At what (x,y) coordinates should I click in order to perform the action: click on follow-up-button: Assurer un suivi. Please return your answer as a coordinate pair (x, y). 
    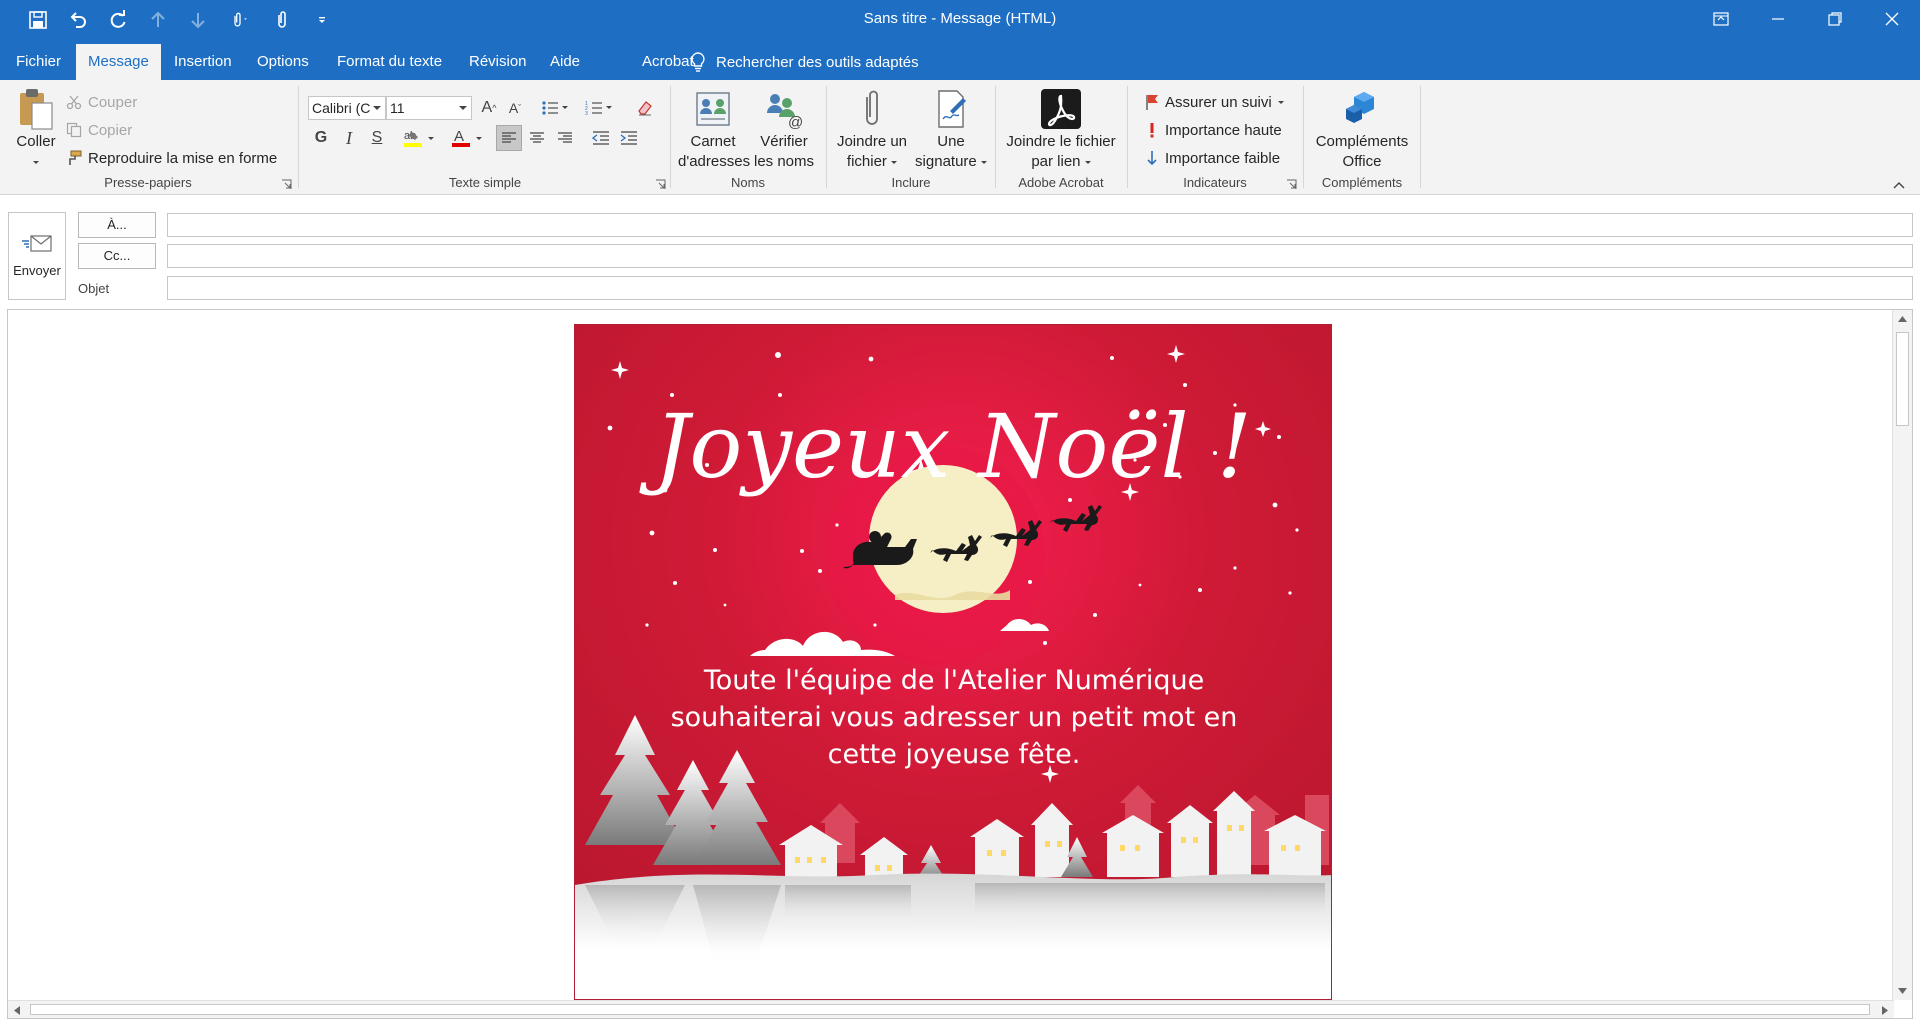
    Looking at the image, I should click on (1214, 102).